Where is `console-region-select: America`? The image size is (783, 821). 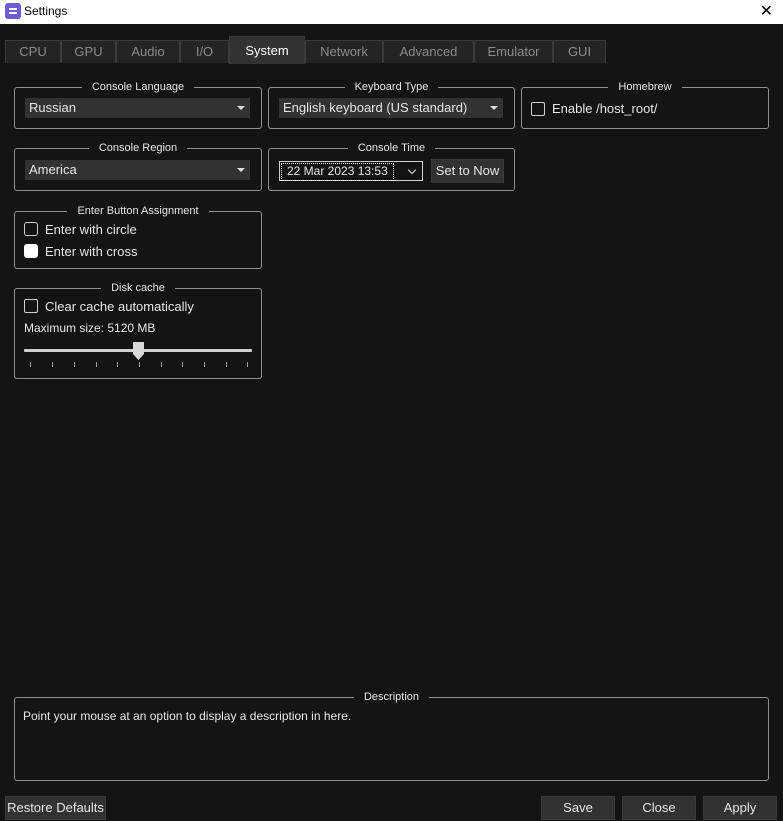 console-region-select: America is located at coordinates (137, 170).